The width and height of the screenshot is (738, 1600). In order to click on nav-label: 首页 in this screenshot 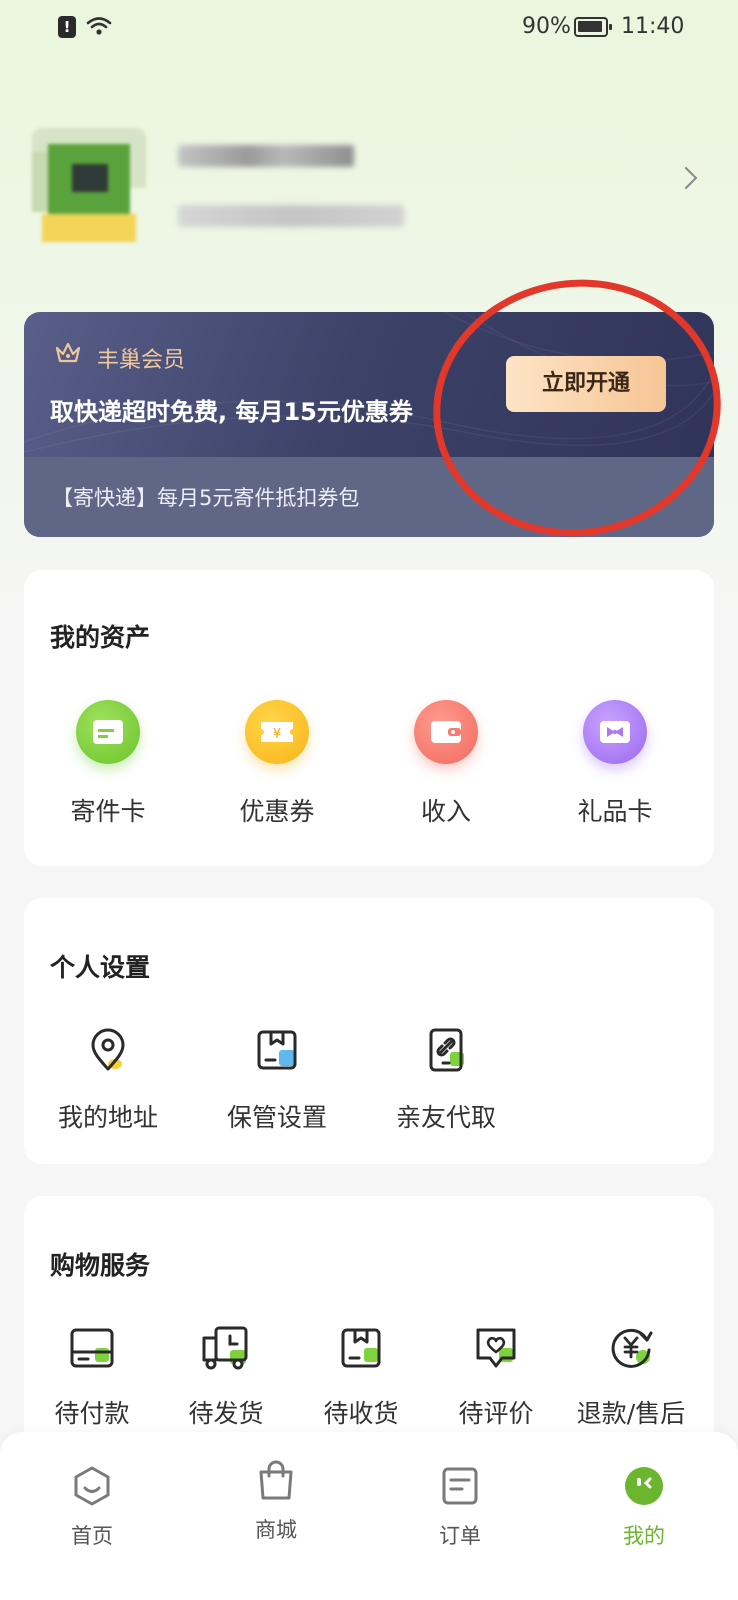, I will do `click(92, 1536)`.